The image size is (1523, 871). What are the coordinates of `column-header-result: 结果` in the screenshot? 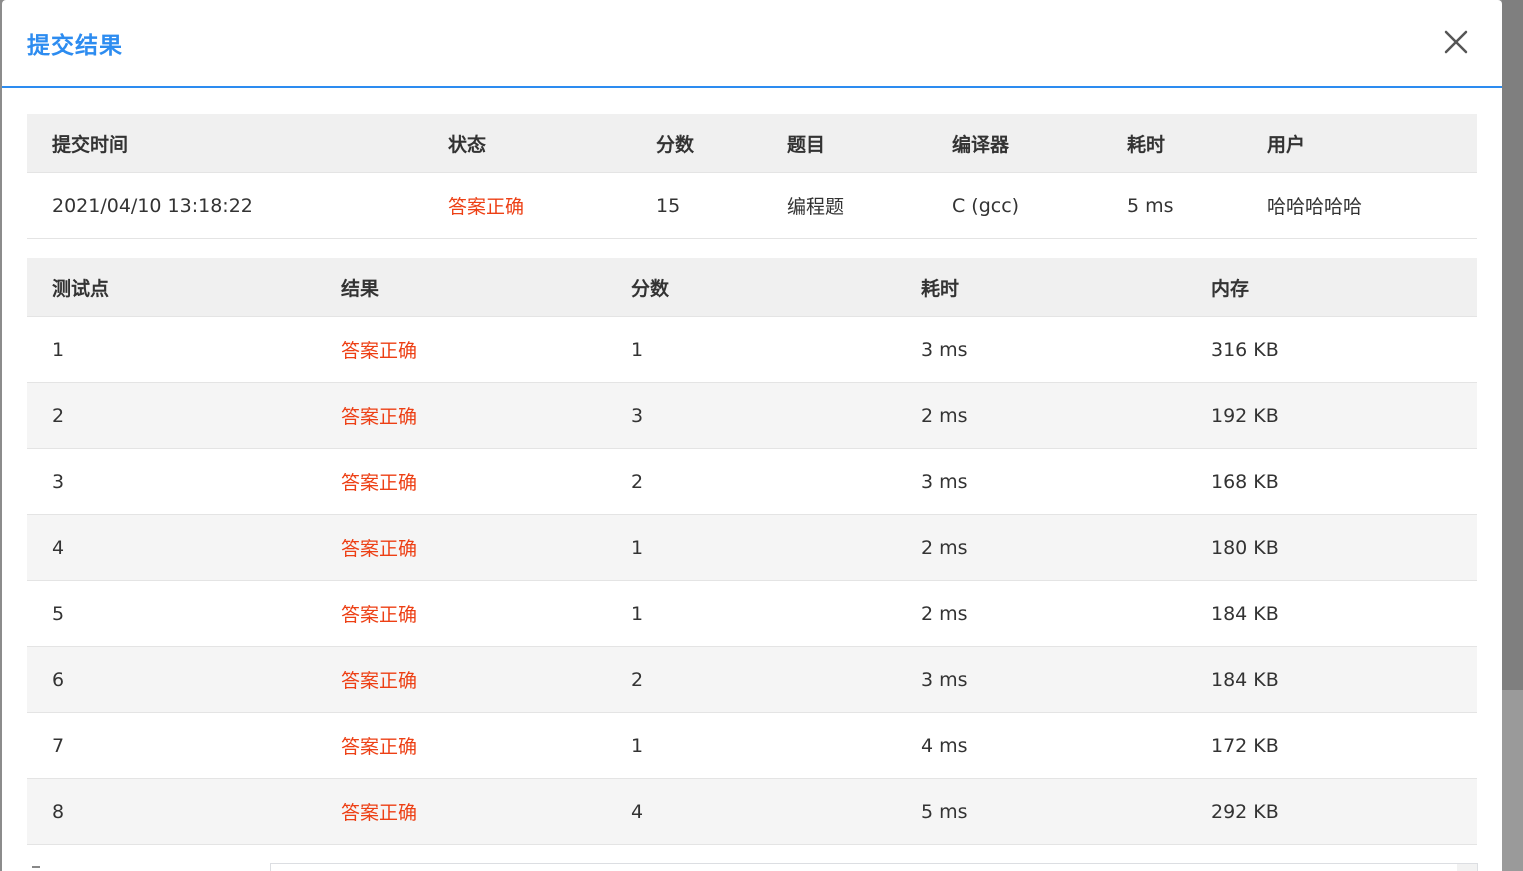 It's located at (461, 287).